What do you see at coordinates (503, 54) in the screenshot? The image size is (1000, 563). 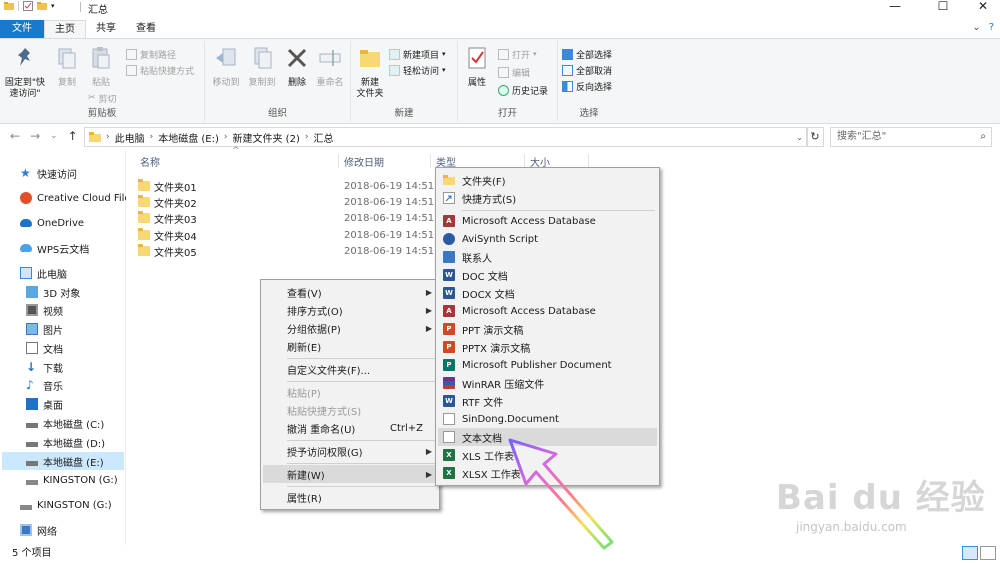 I see `open-icon` at bounding box center [503, 54].